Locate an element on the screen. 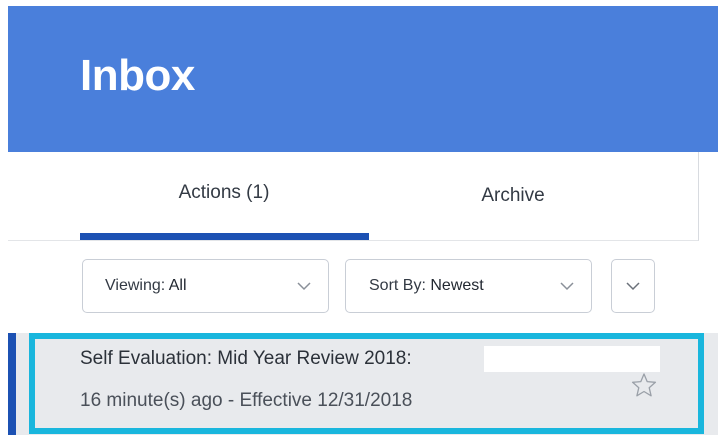  viewing-filter-text: Viewing: All is located at coordinates (199, 286).